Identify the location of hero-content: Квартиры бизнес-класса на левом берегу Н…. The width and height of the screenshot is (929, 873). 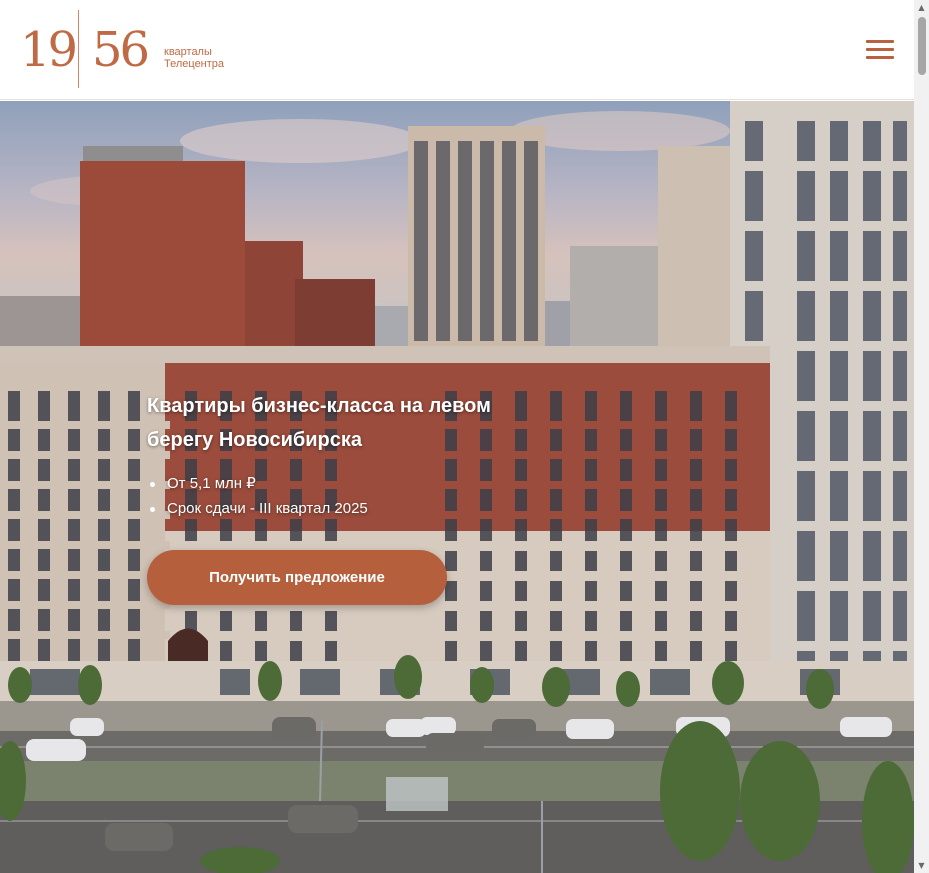
(357, 497).